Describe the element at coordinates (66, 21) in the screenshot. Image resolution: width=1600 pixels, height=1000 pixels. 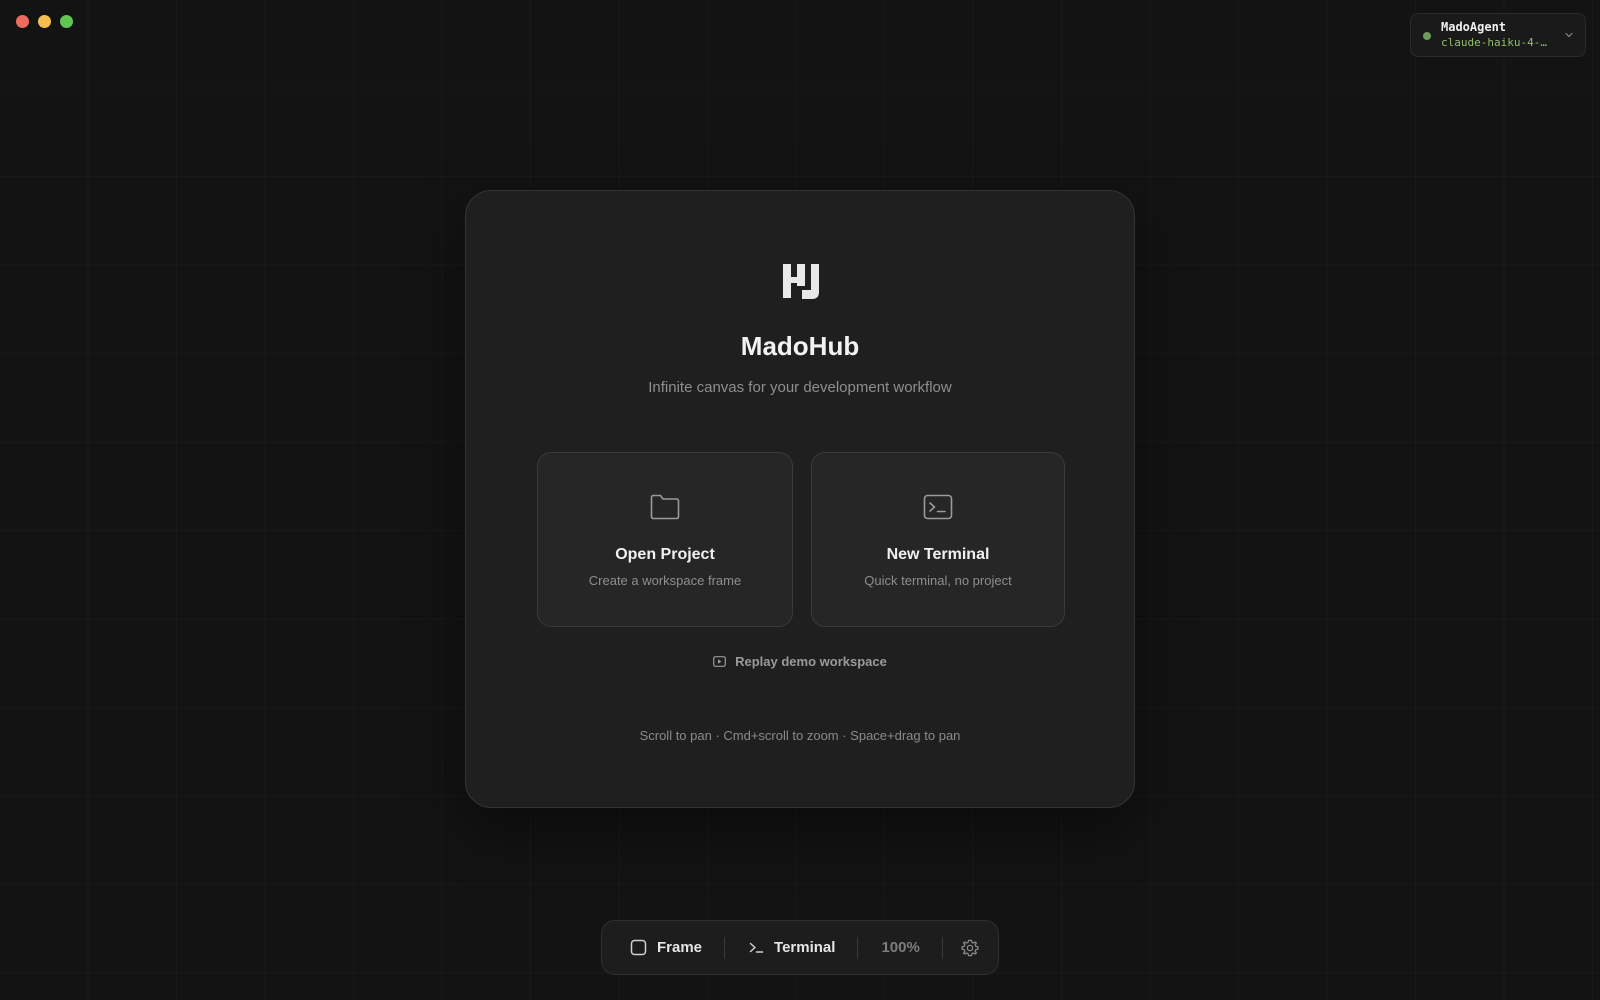
I see `maximize-window-button` at that location.